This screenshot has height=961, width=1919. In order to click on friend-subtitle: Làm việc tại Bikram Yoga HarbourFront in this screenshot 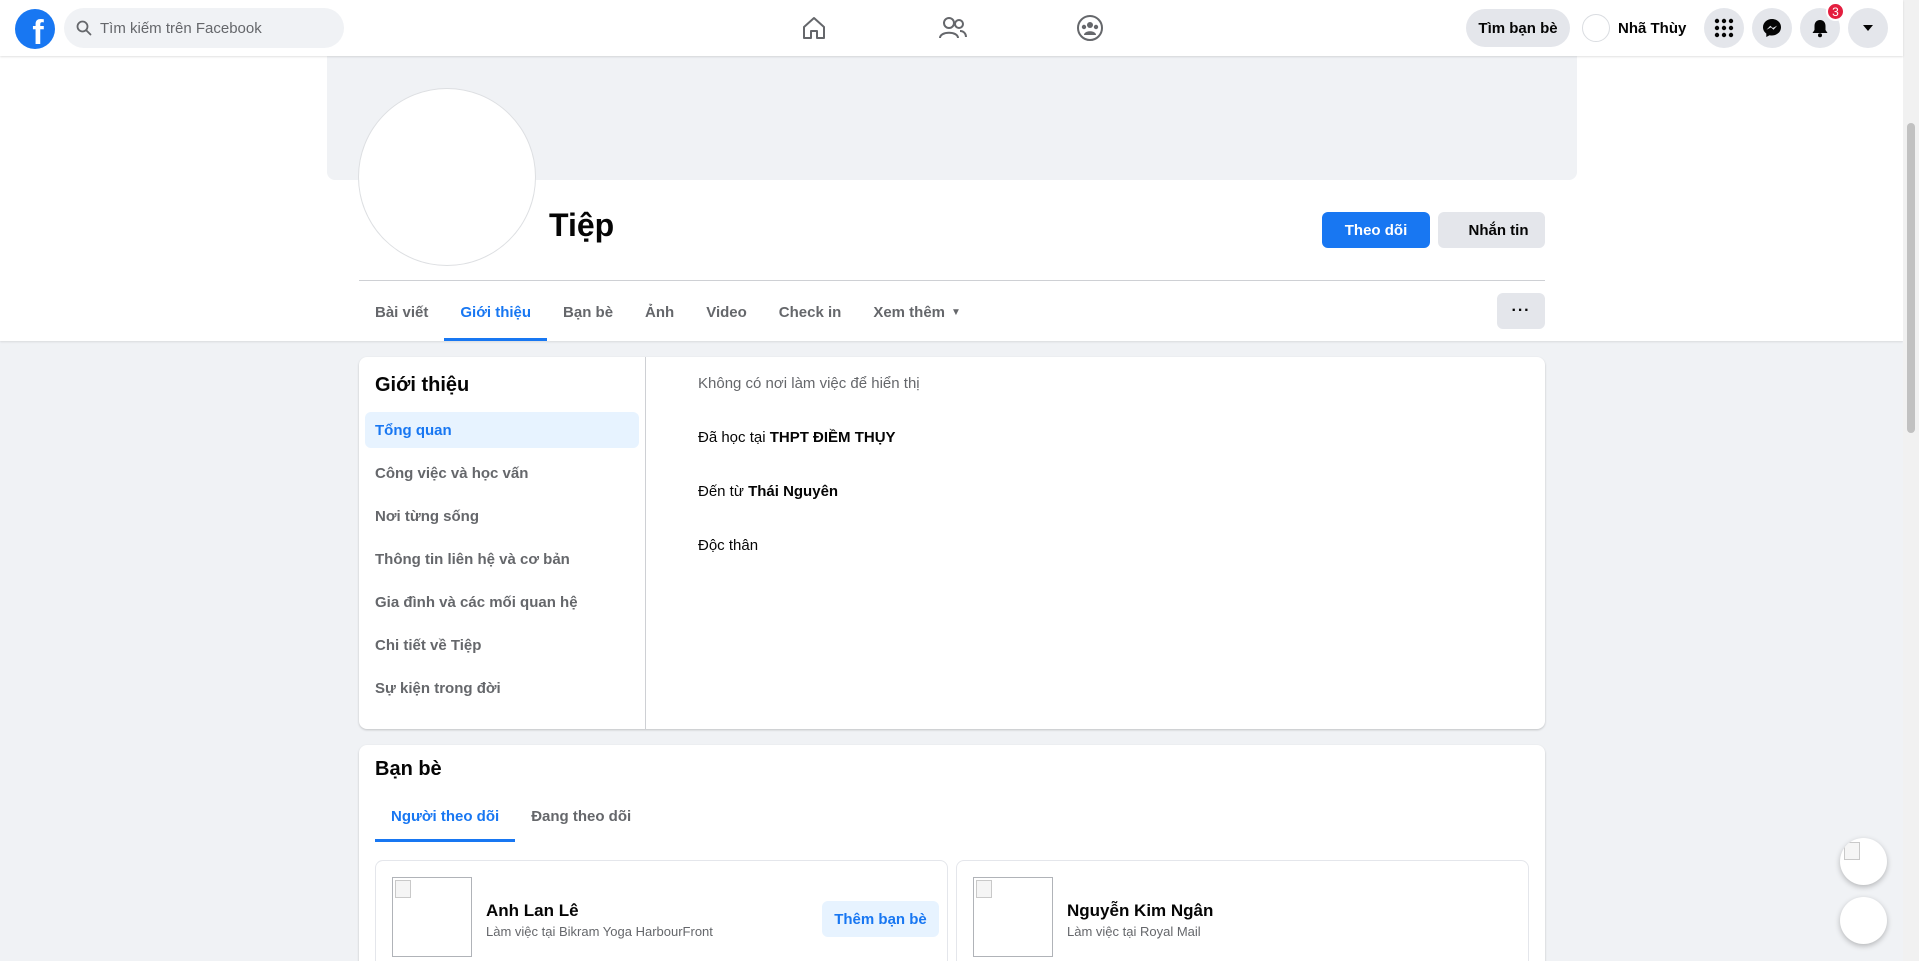, I will do `click(599, 931)`.